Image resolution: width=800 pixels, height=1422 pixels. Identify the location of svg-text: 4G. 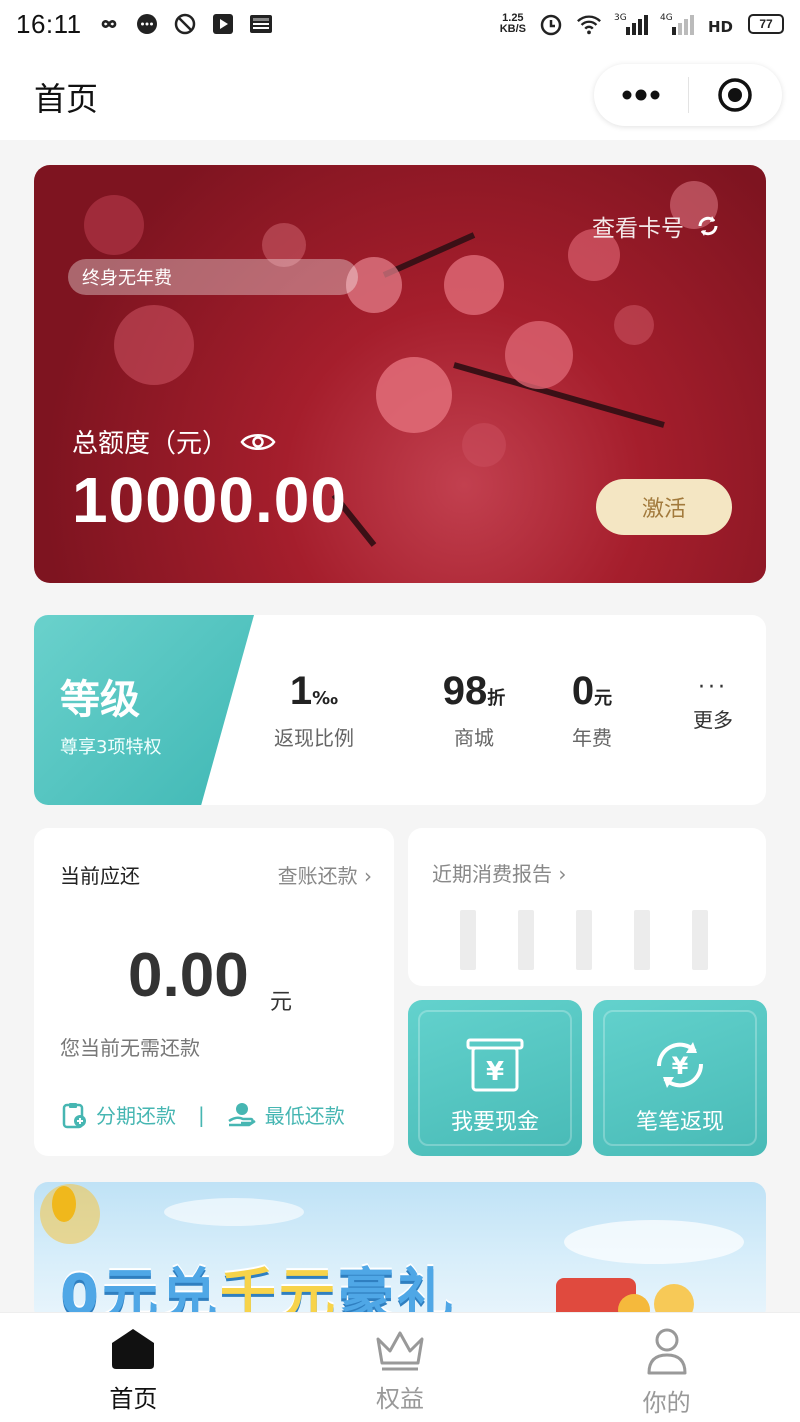
(666, 18).